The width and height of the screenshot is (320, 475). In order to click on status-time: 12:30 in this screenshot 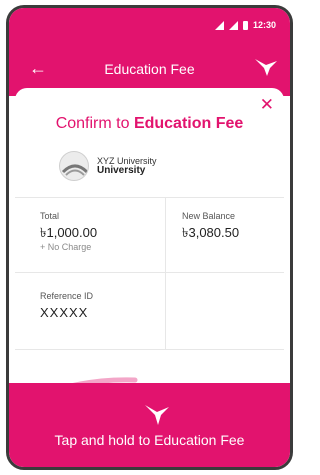, I will do `click(264, 25)`.